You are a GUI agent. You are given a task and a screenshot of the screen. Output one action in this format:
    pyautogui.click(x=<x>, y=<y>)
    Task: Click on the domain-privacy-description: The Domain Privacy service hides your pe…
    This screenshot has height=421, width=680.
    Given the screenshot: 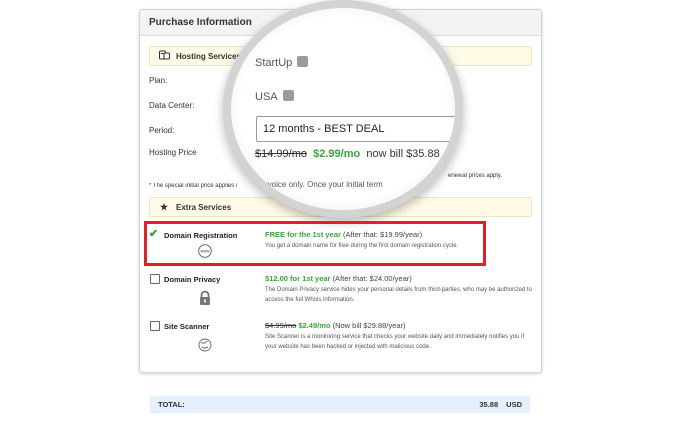 What is the action you would take?
    pyautogui.click(x=398, y=295)
    